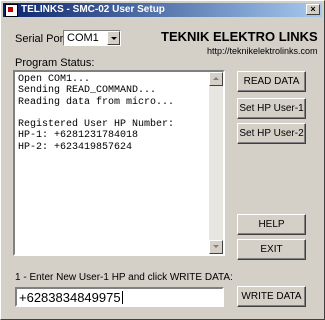 The image size is (325, 320). I want to click on new-hp-input: +6283834849975, so click(119, 297).